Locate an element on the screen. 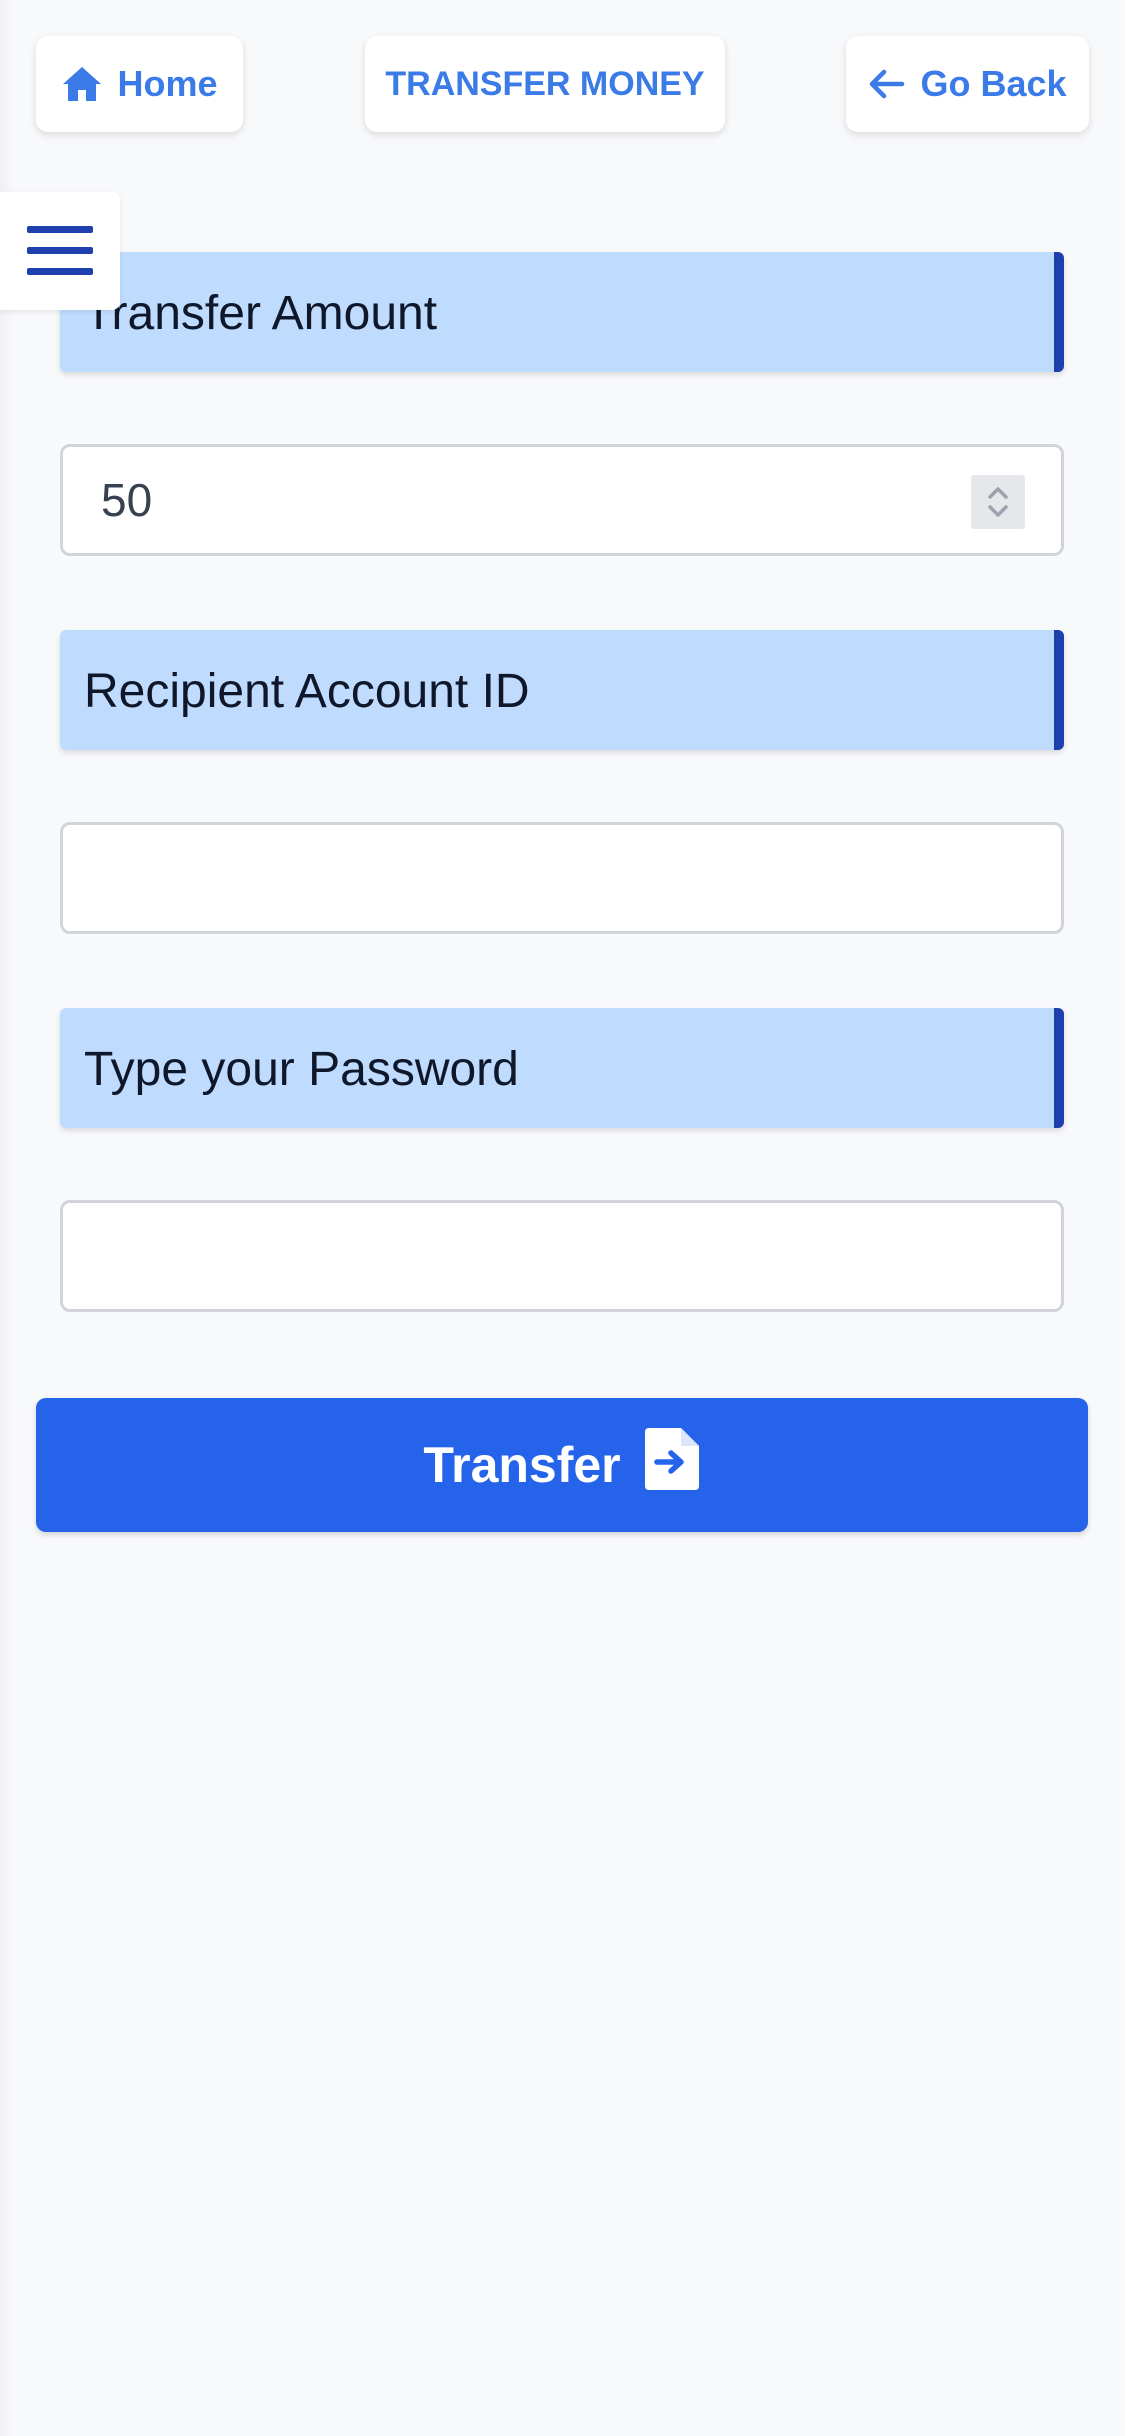  chevron-up-down-icon is located at coordinates (998, 502).